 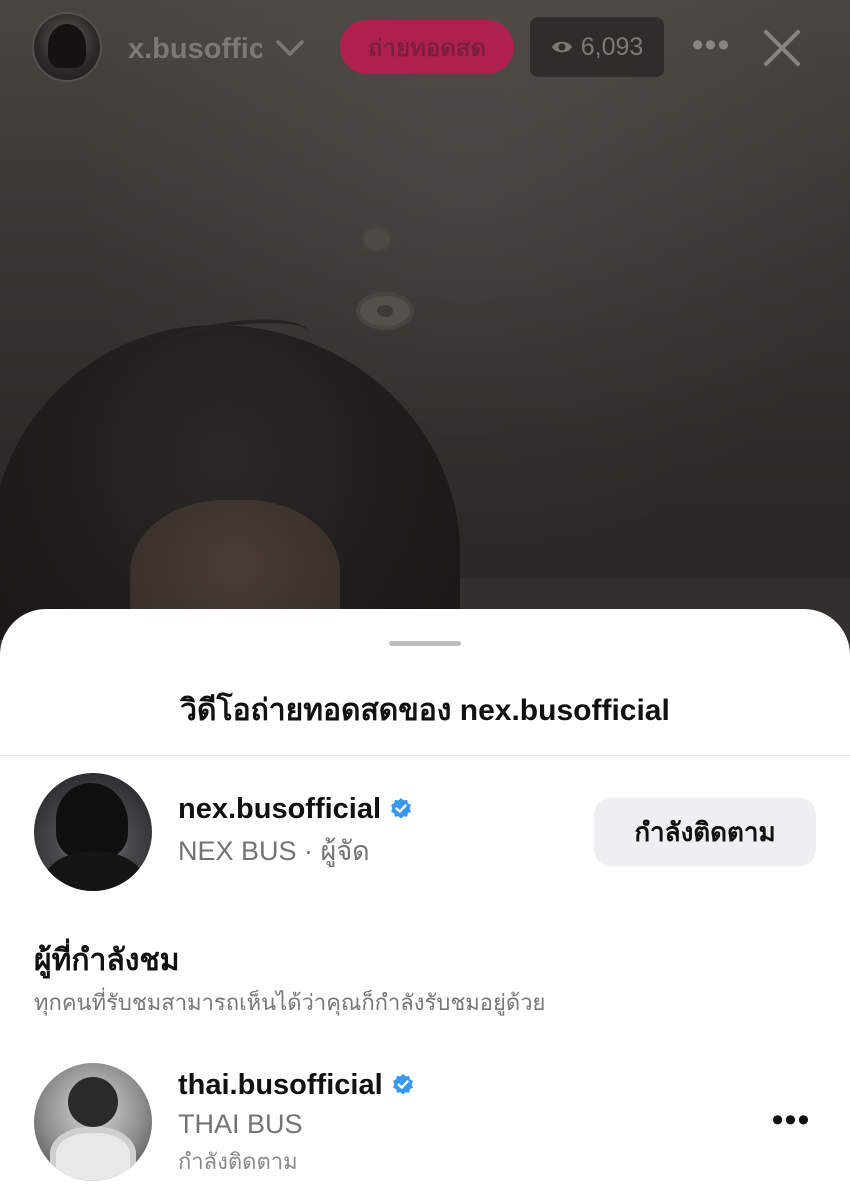 I want to click on host-avatar, so click(x=67, y=47).